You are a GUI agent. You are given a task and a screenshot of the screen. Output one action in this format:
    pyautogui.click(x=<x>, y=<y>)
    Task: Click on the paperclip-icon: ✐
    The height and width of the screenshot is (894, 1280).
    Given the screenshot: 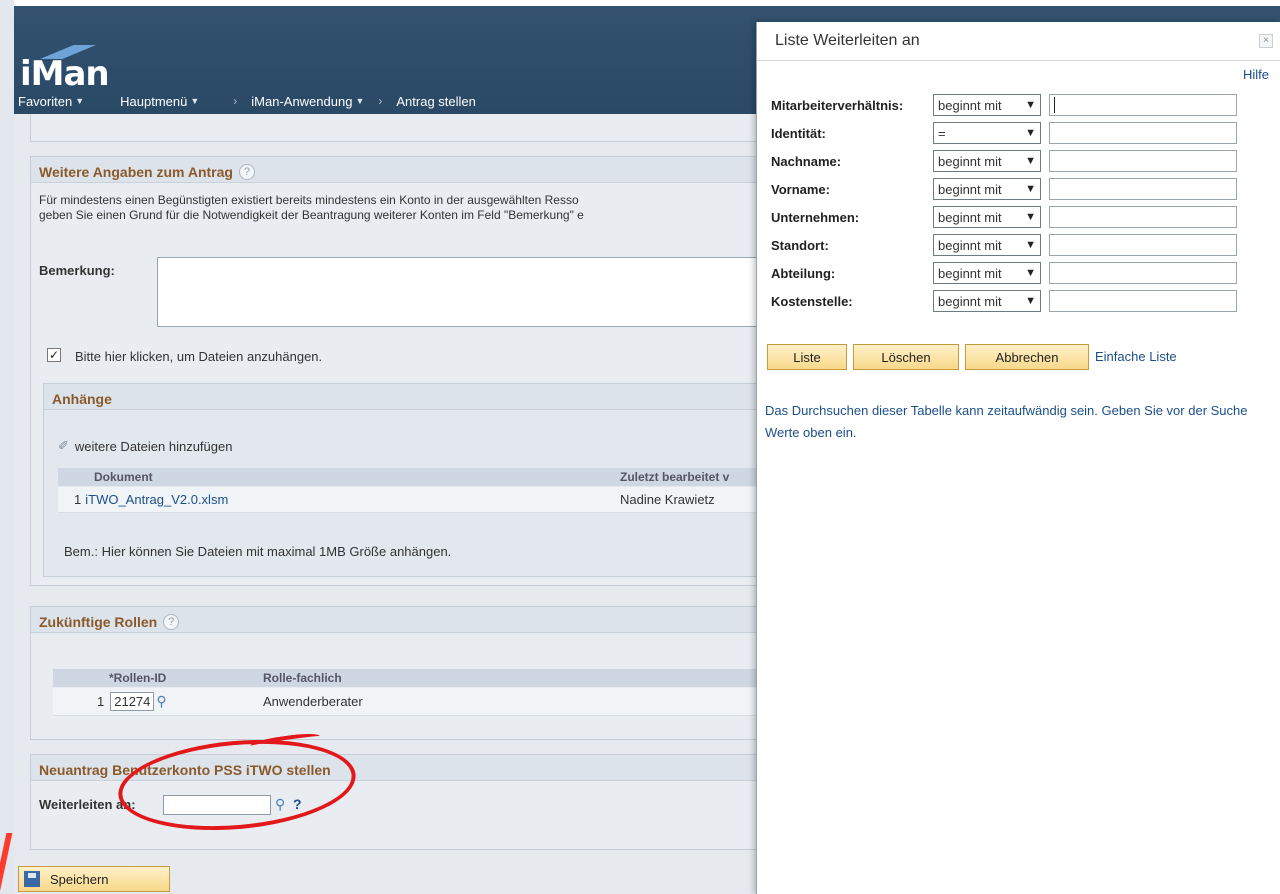 What is the action you would take?
    pyautogui.click(x=63, y=445)
    